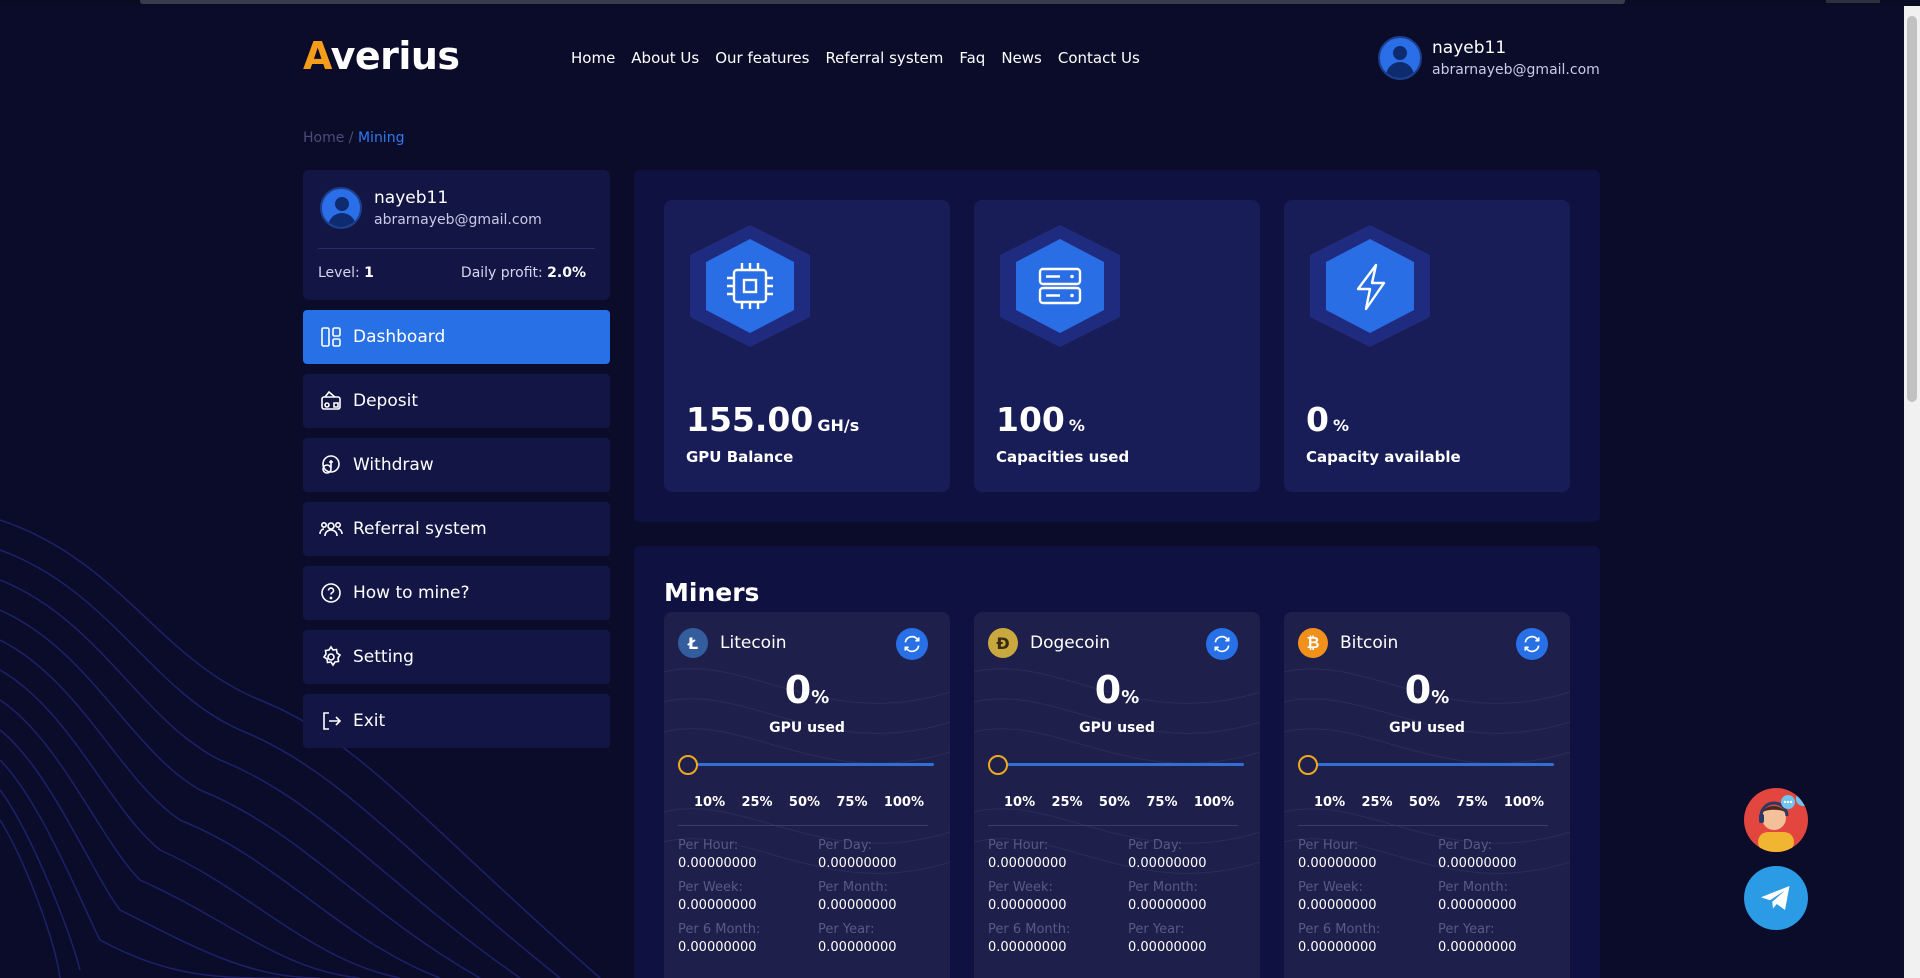  Describe the element at coordinates (317, 56) in the screenshot. I see `logo-accent-letter: A` at that location.